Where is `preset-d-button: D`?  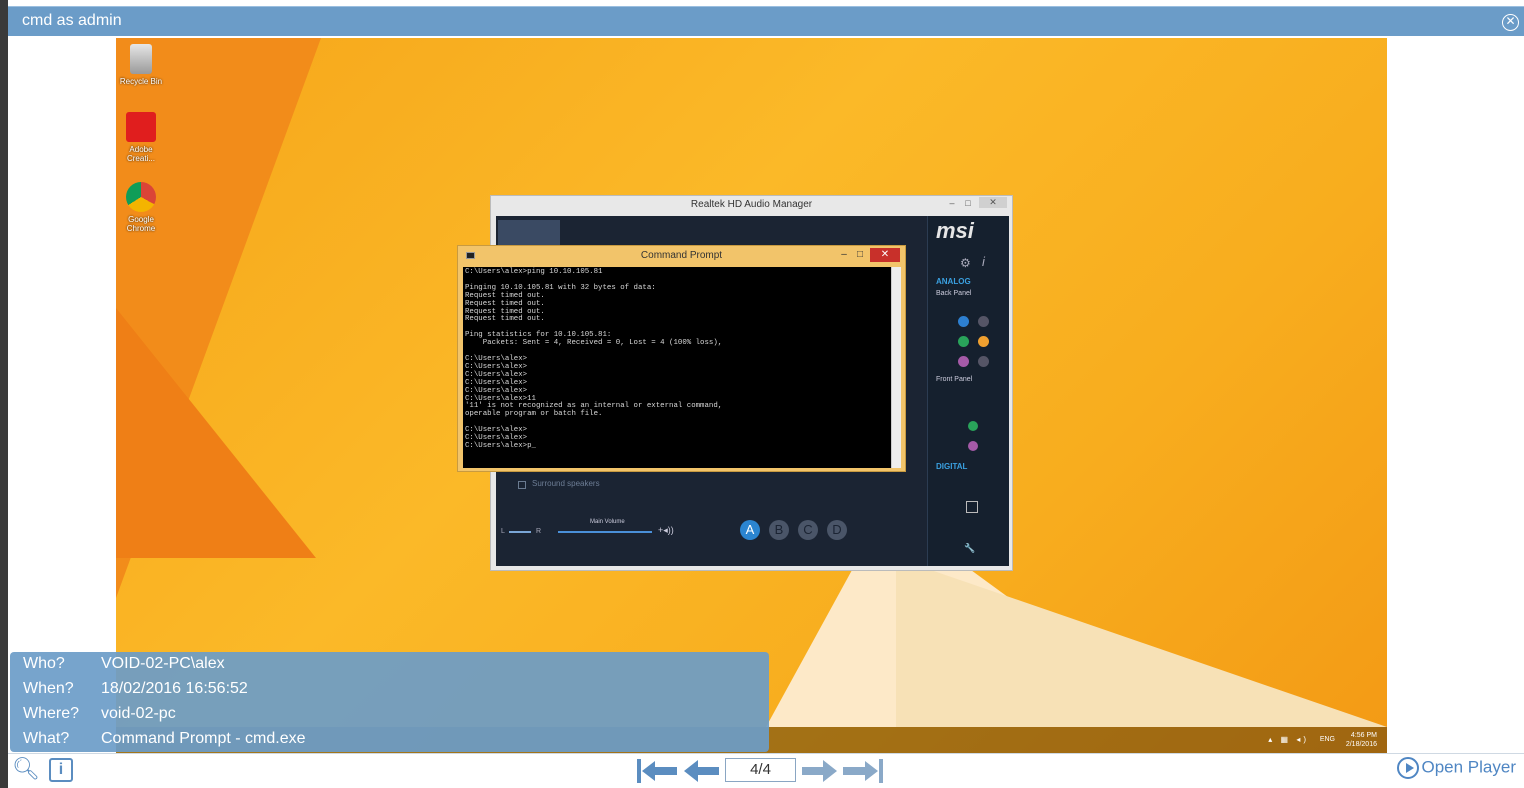
preset-d-button: D is located at coordinates (837, 530).